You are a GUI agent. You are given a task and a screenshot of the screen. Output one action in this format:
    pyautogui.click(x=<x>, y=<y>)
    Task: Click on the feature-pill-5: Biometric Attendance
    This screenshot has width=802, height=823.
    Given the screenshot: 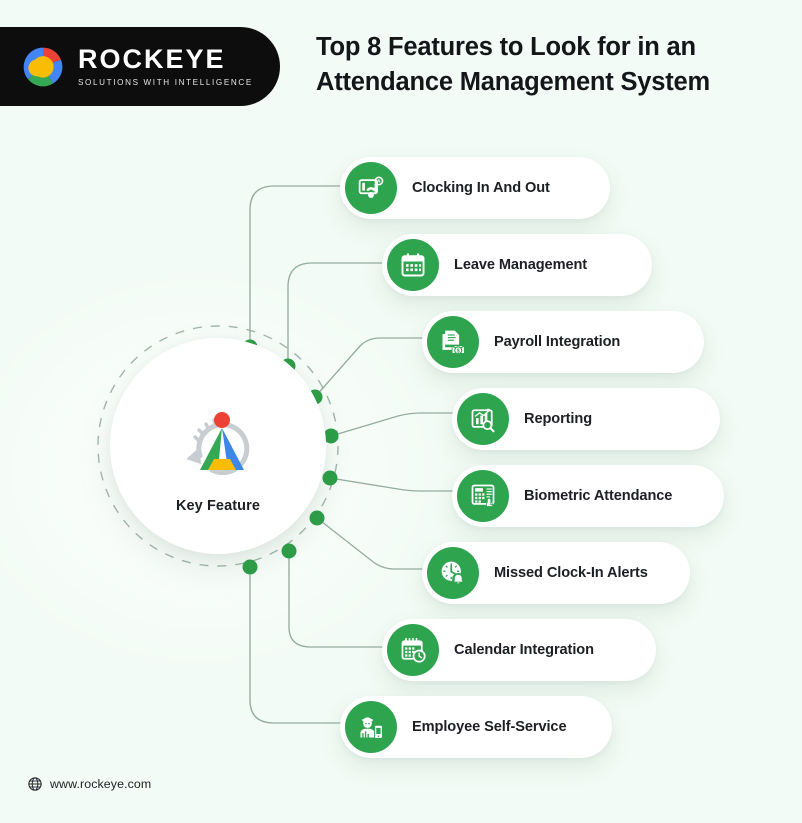 What is the action you would take?
    pyautogui.click(x=588, y=496)
    